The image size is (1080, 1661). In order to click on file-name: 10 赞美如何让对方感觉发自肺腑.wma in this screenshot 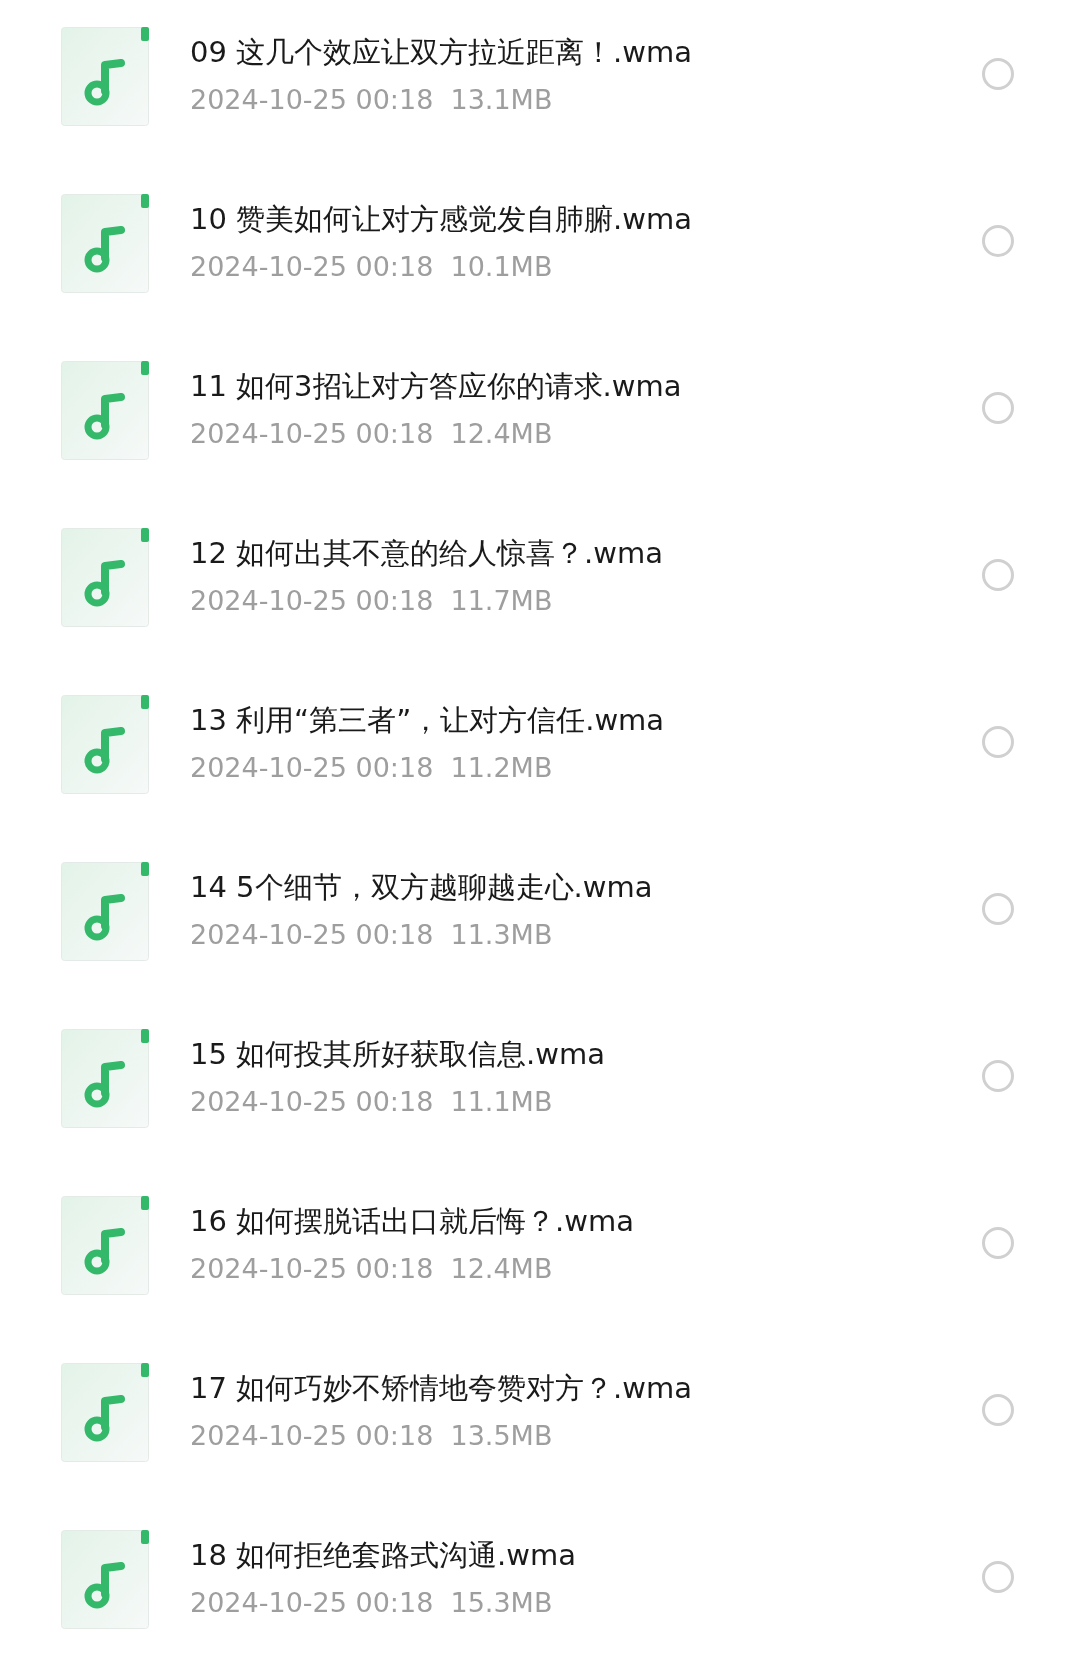, I will do `click(442, 219)`.